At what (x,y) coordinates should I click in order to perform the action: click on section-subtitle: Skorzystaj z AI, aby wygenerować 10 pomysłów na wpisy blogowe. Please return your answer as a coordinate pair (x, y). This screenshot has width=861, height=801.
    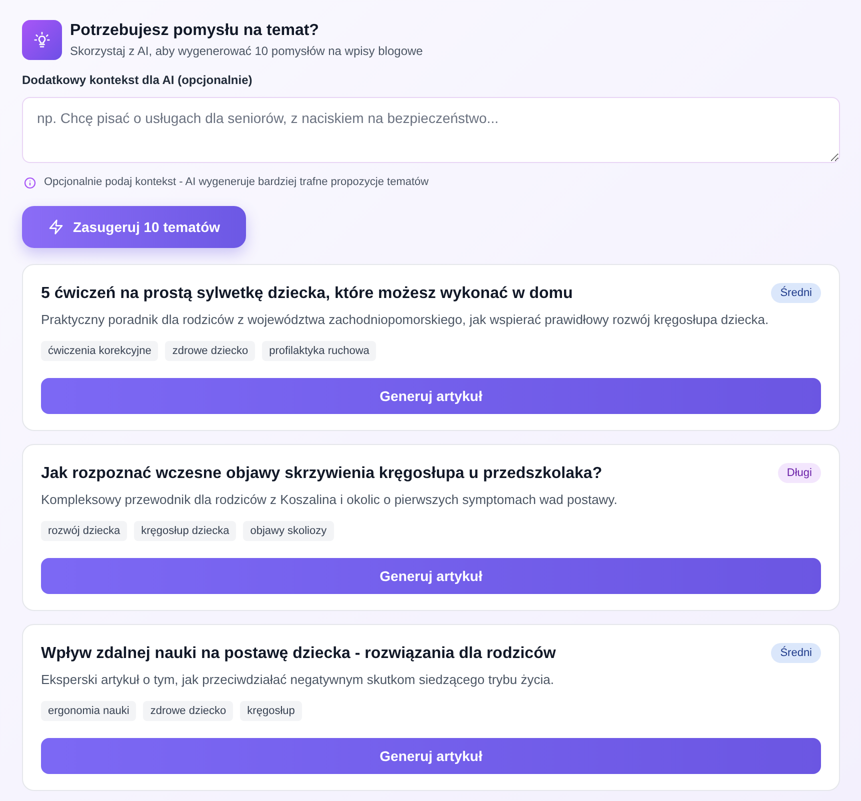
    Looking at the image, I should click on (246, 51).